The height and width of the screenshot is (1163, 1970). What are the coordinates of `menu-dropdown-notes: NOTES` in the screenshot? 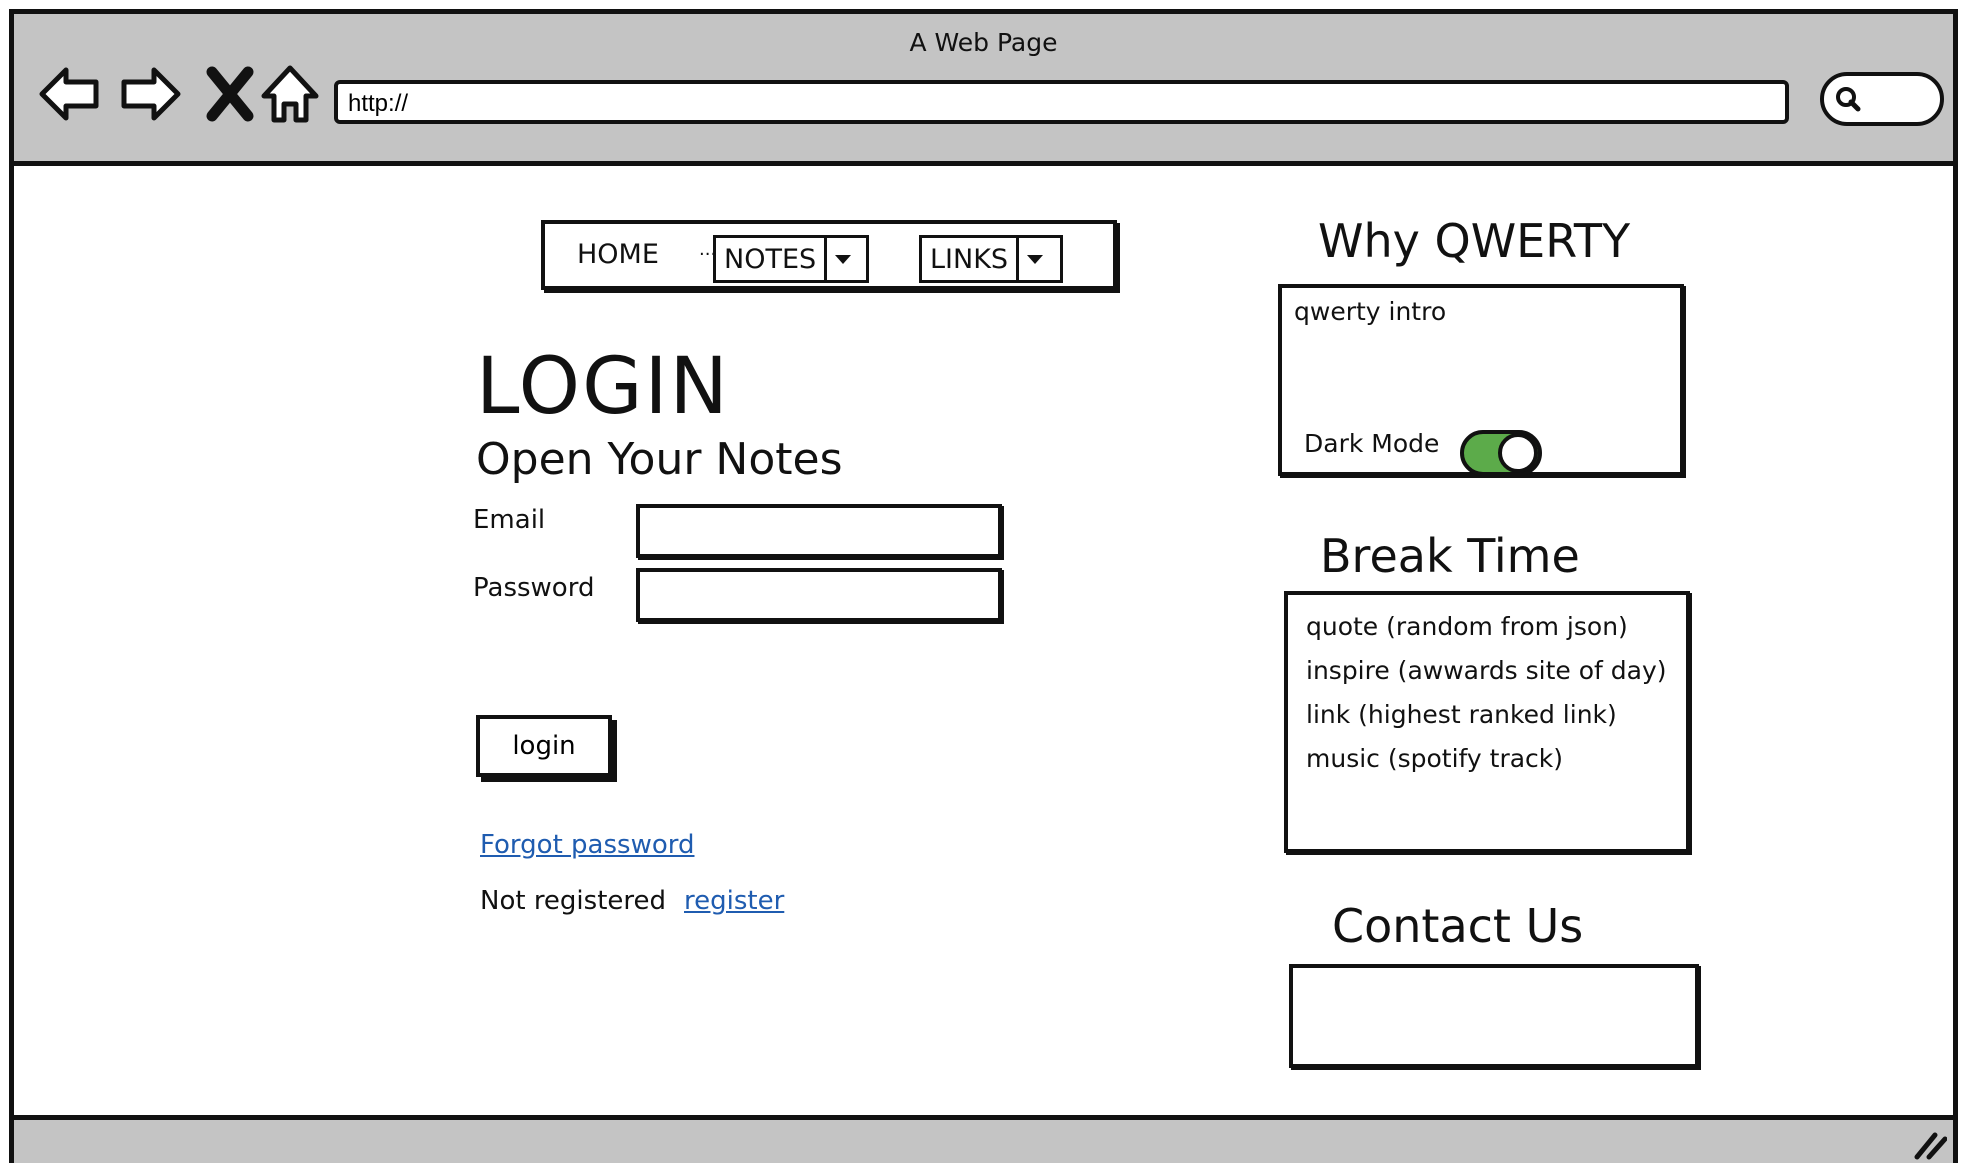 It's located at (791, 259).